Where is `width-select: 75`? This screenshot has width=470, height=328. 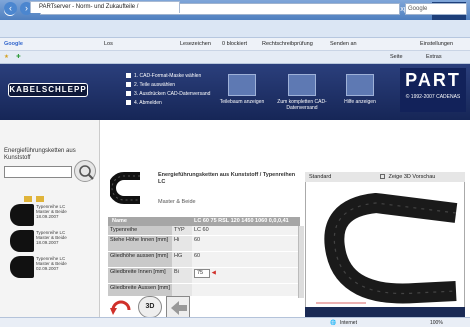
width-select: 75 is located at coordinates (202, 273).